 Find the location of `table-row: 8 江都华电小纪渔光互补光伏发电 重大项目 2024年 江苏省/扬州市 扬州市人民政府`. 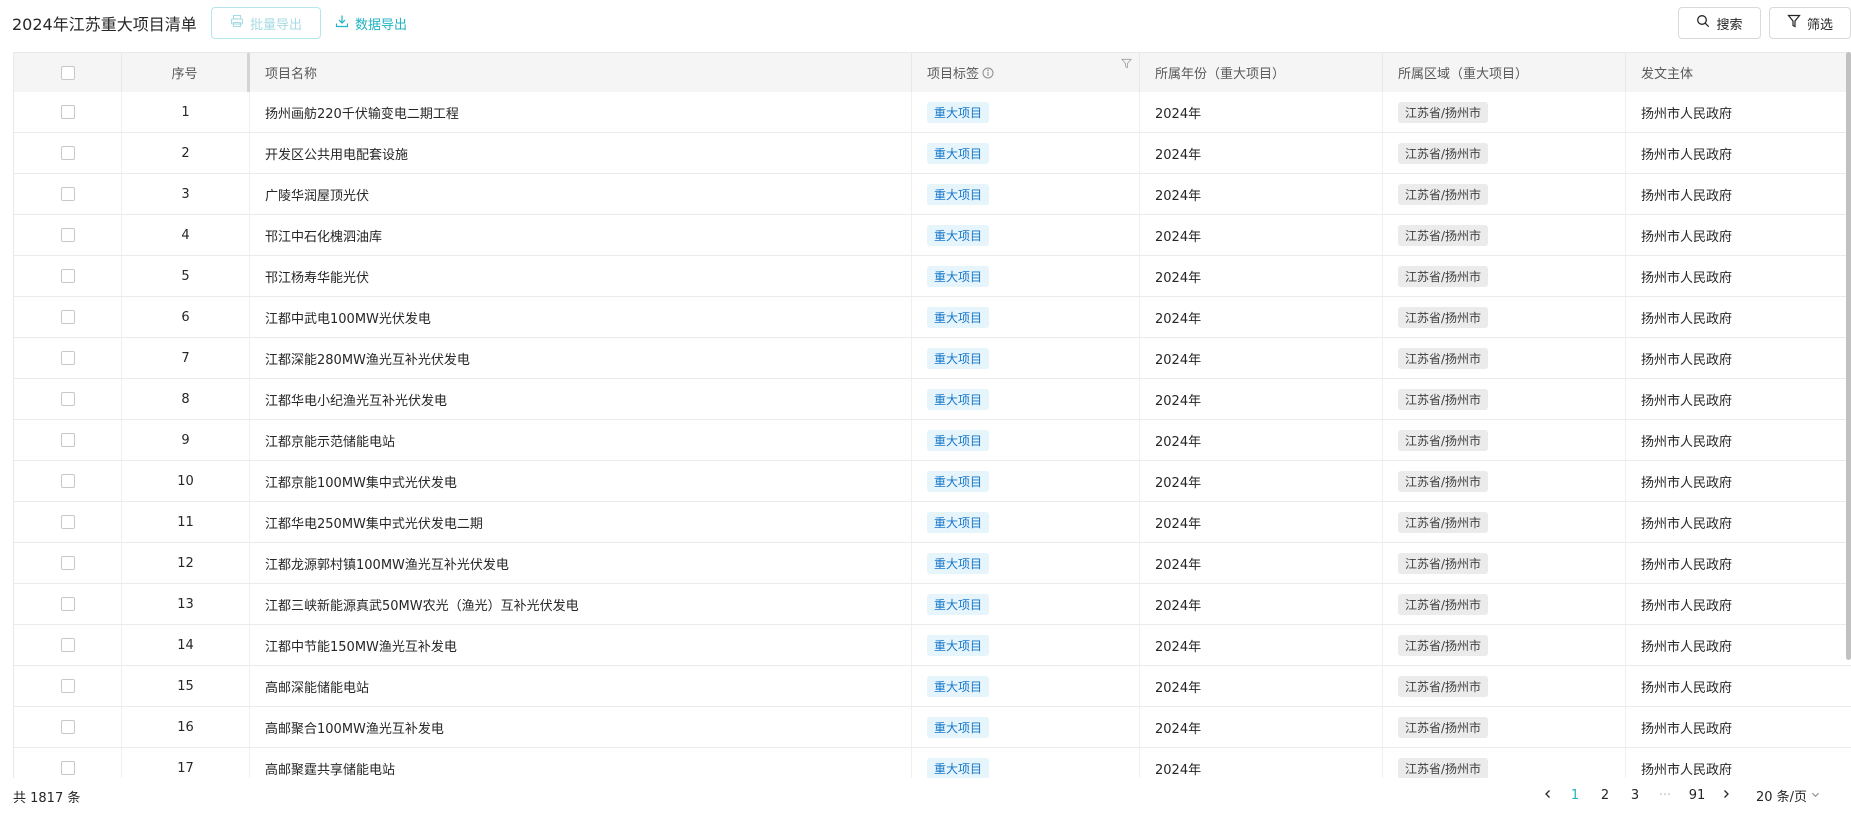

table-row: 8 江都华电小纪渔光互补光伏发电 重大项目 2024年 江苏省/扬州市 扬州市人民政府 is located at coordinates (932, 399).